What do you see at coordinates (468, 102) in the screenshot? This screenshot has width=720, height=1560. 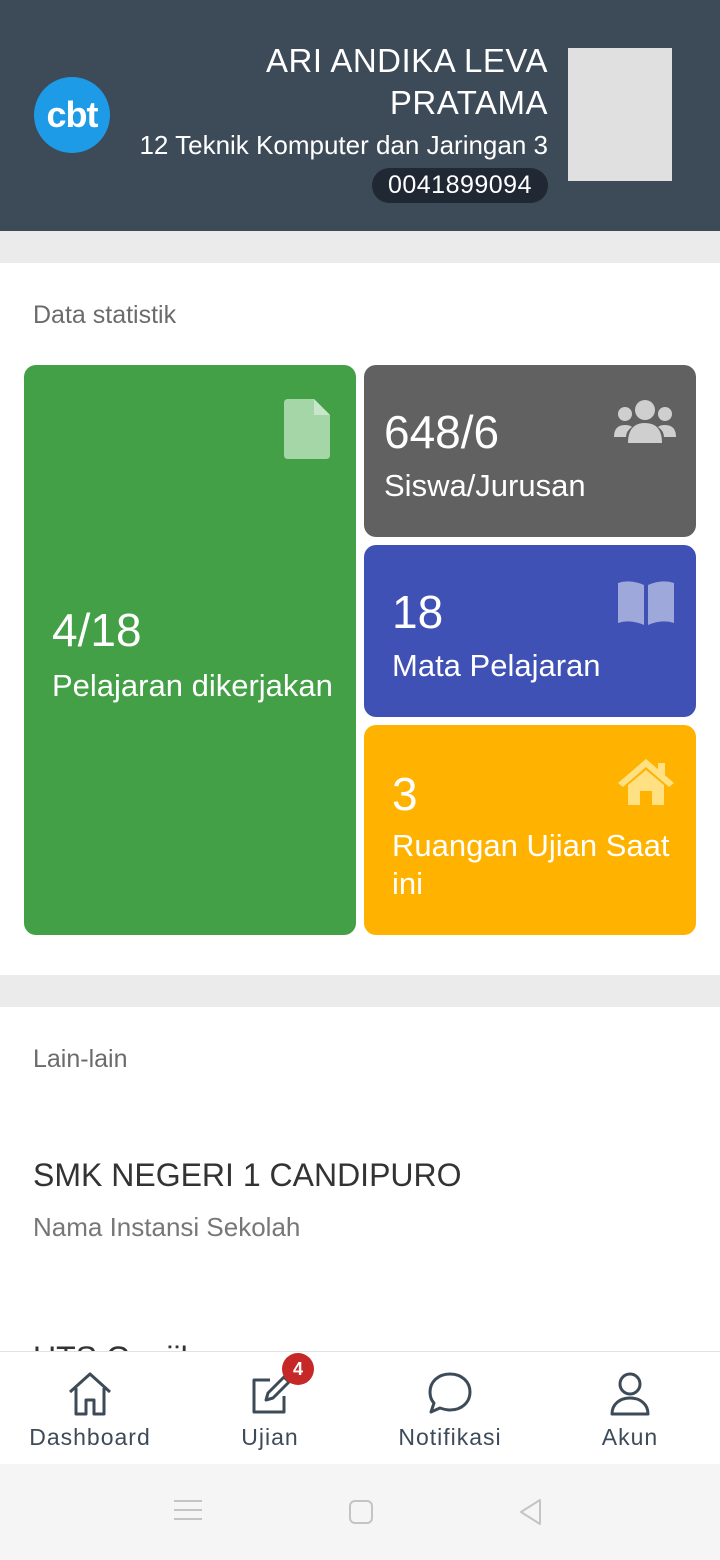 I see `student-name-line2: PRATAMA` at bounding box center [468, 102].